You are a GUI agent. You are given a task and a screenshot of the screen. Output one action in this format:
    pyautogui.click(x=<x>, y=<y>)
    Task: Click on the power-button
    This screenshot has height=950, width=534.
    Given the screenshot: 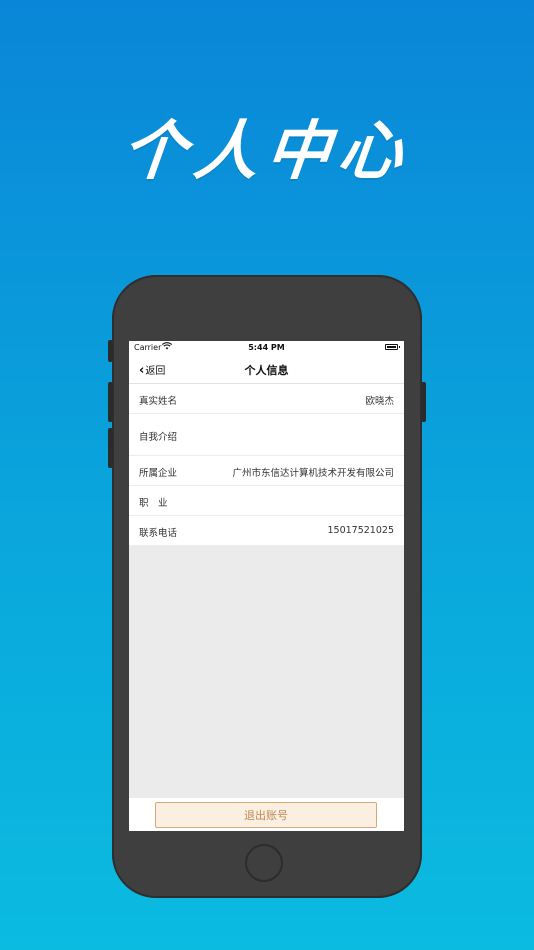 What is the action you would take?
    pyautogui.click(x=423, y=402)
    